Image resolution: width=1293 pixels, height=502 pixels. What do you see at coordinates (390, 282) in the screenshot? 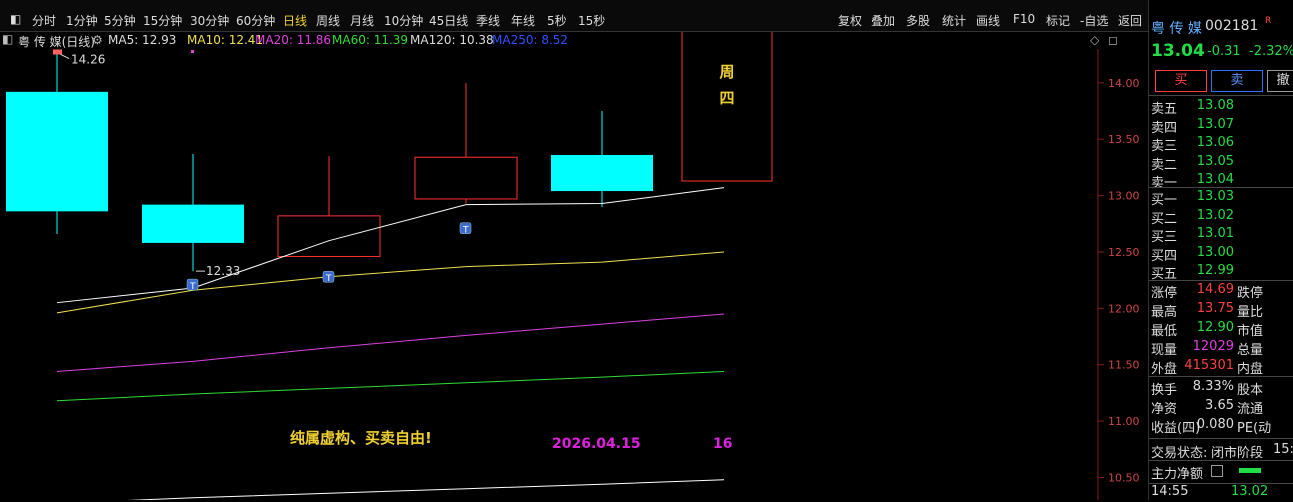
I see `ma-line-ma10` at bounding box center [390, 282].